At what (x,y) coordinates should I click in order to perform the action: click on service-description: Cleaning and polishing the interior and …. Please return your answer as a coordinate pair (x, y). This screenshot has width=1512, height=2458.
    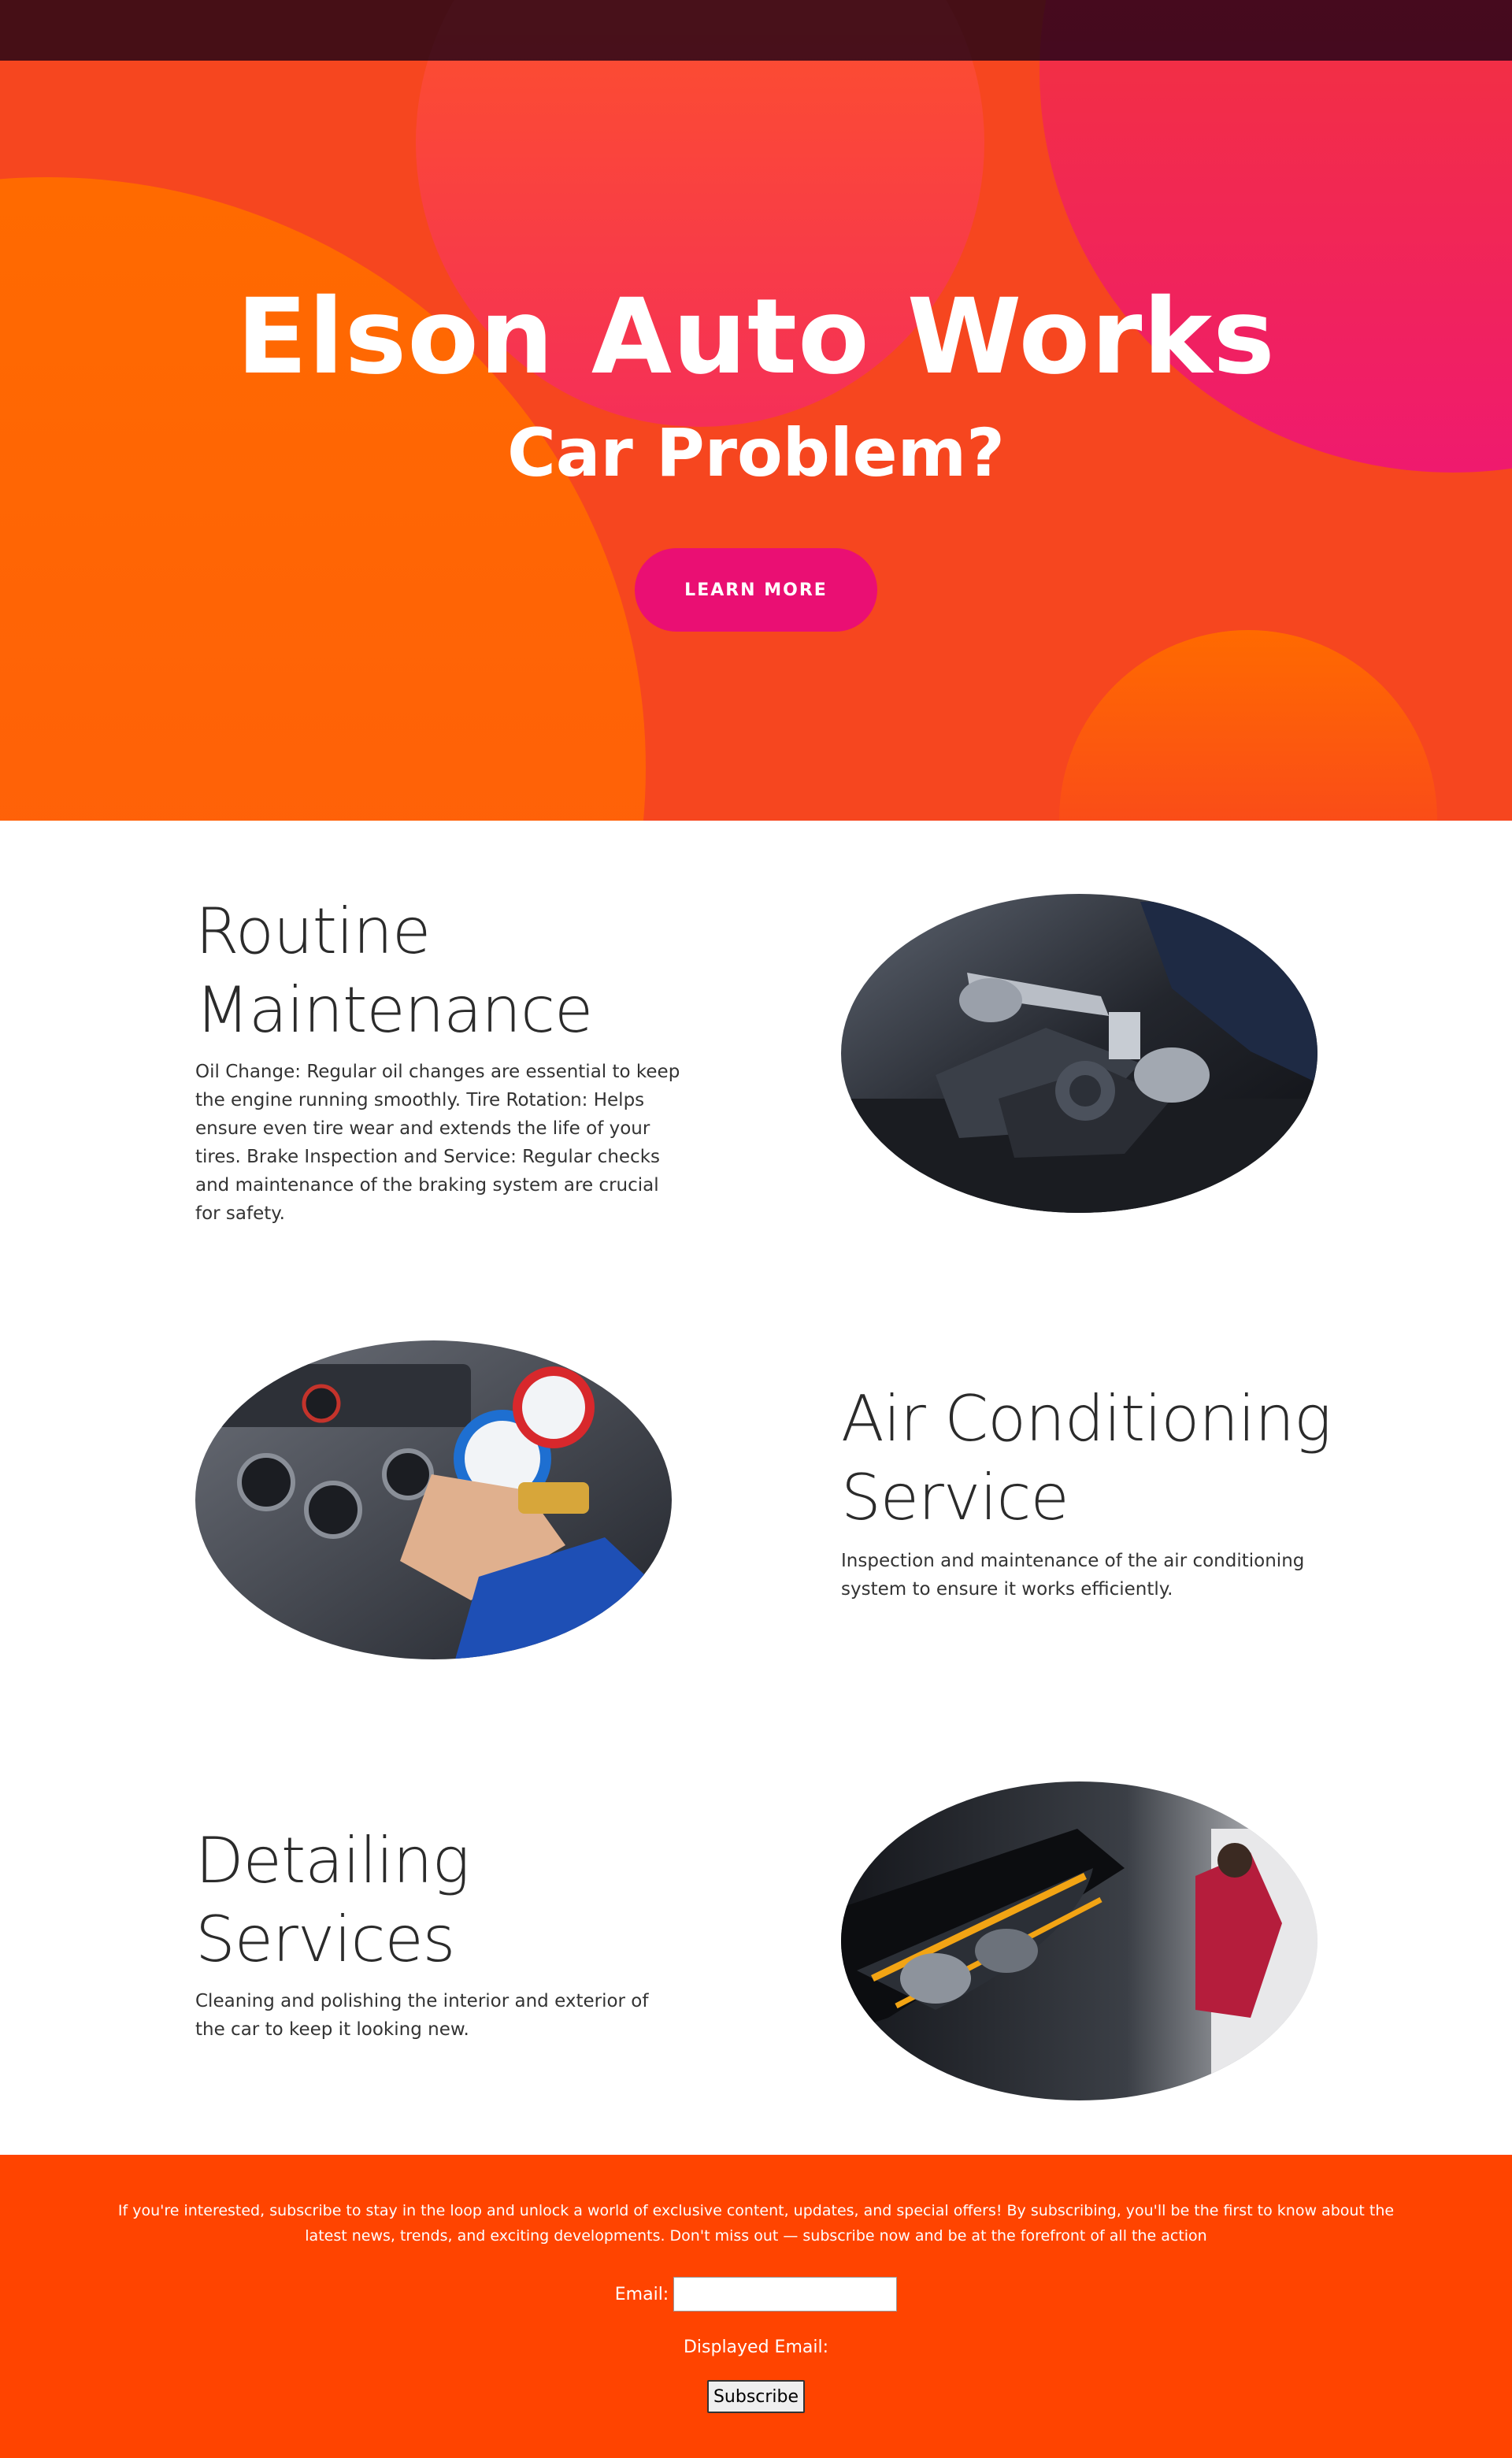
    Looking at the image, I should click on (422, 2015).